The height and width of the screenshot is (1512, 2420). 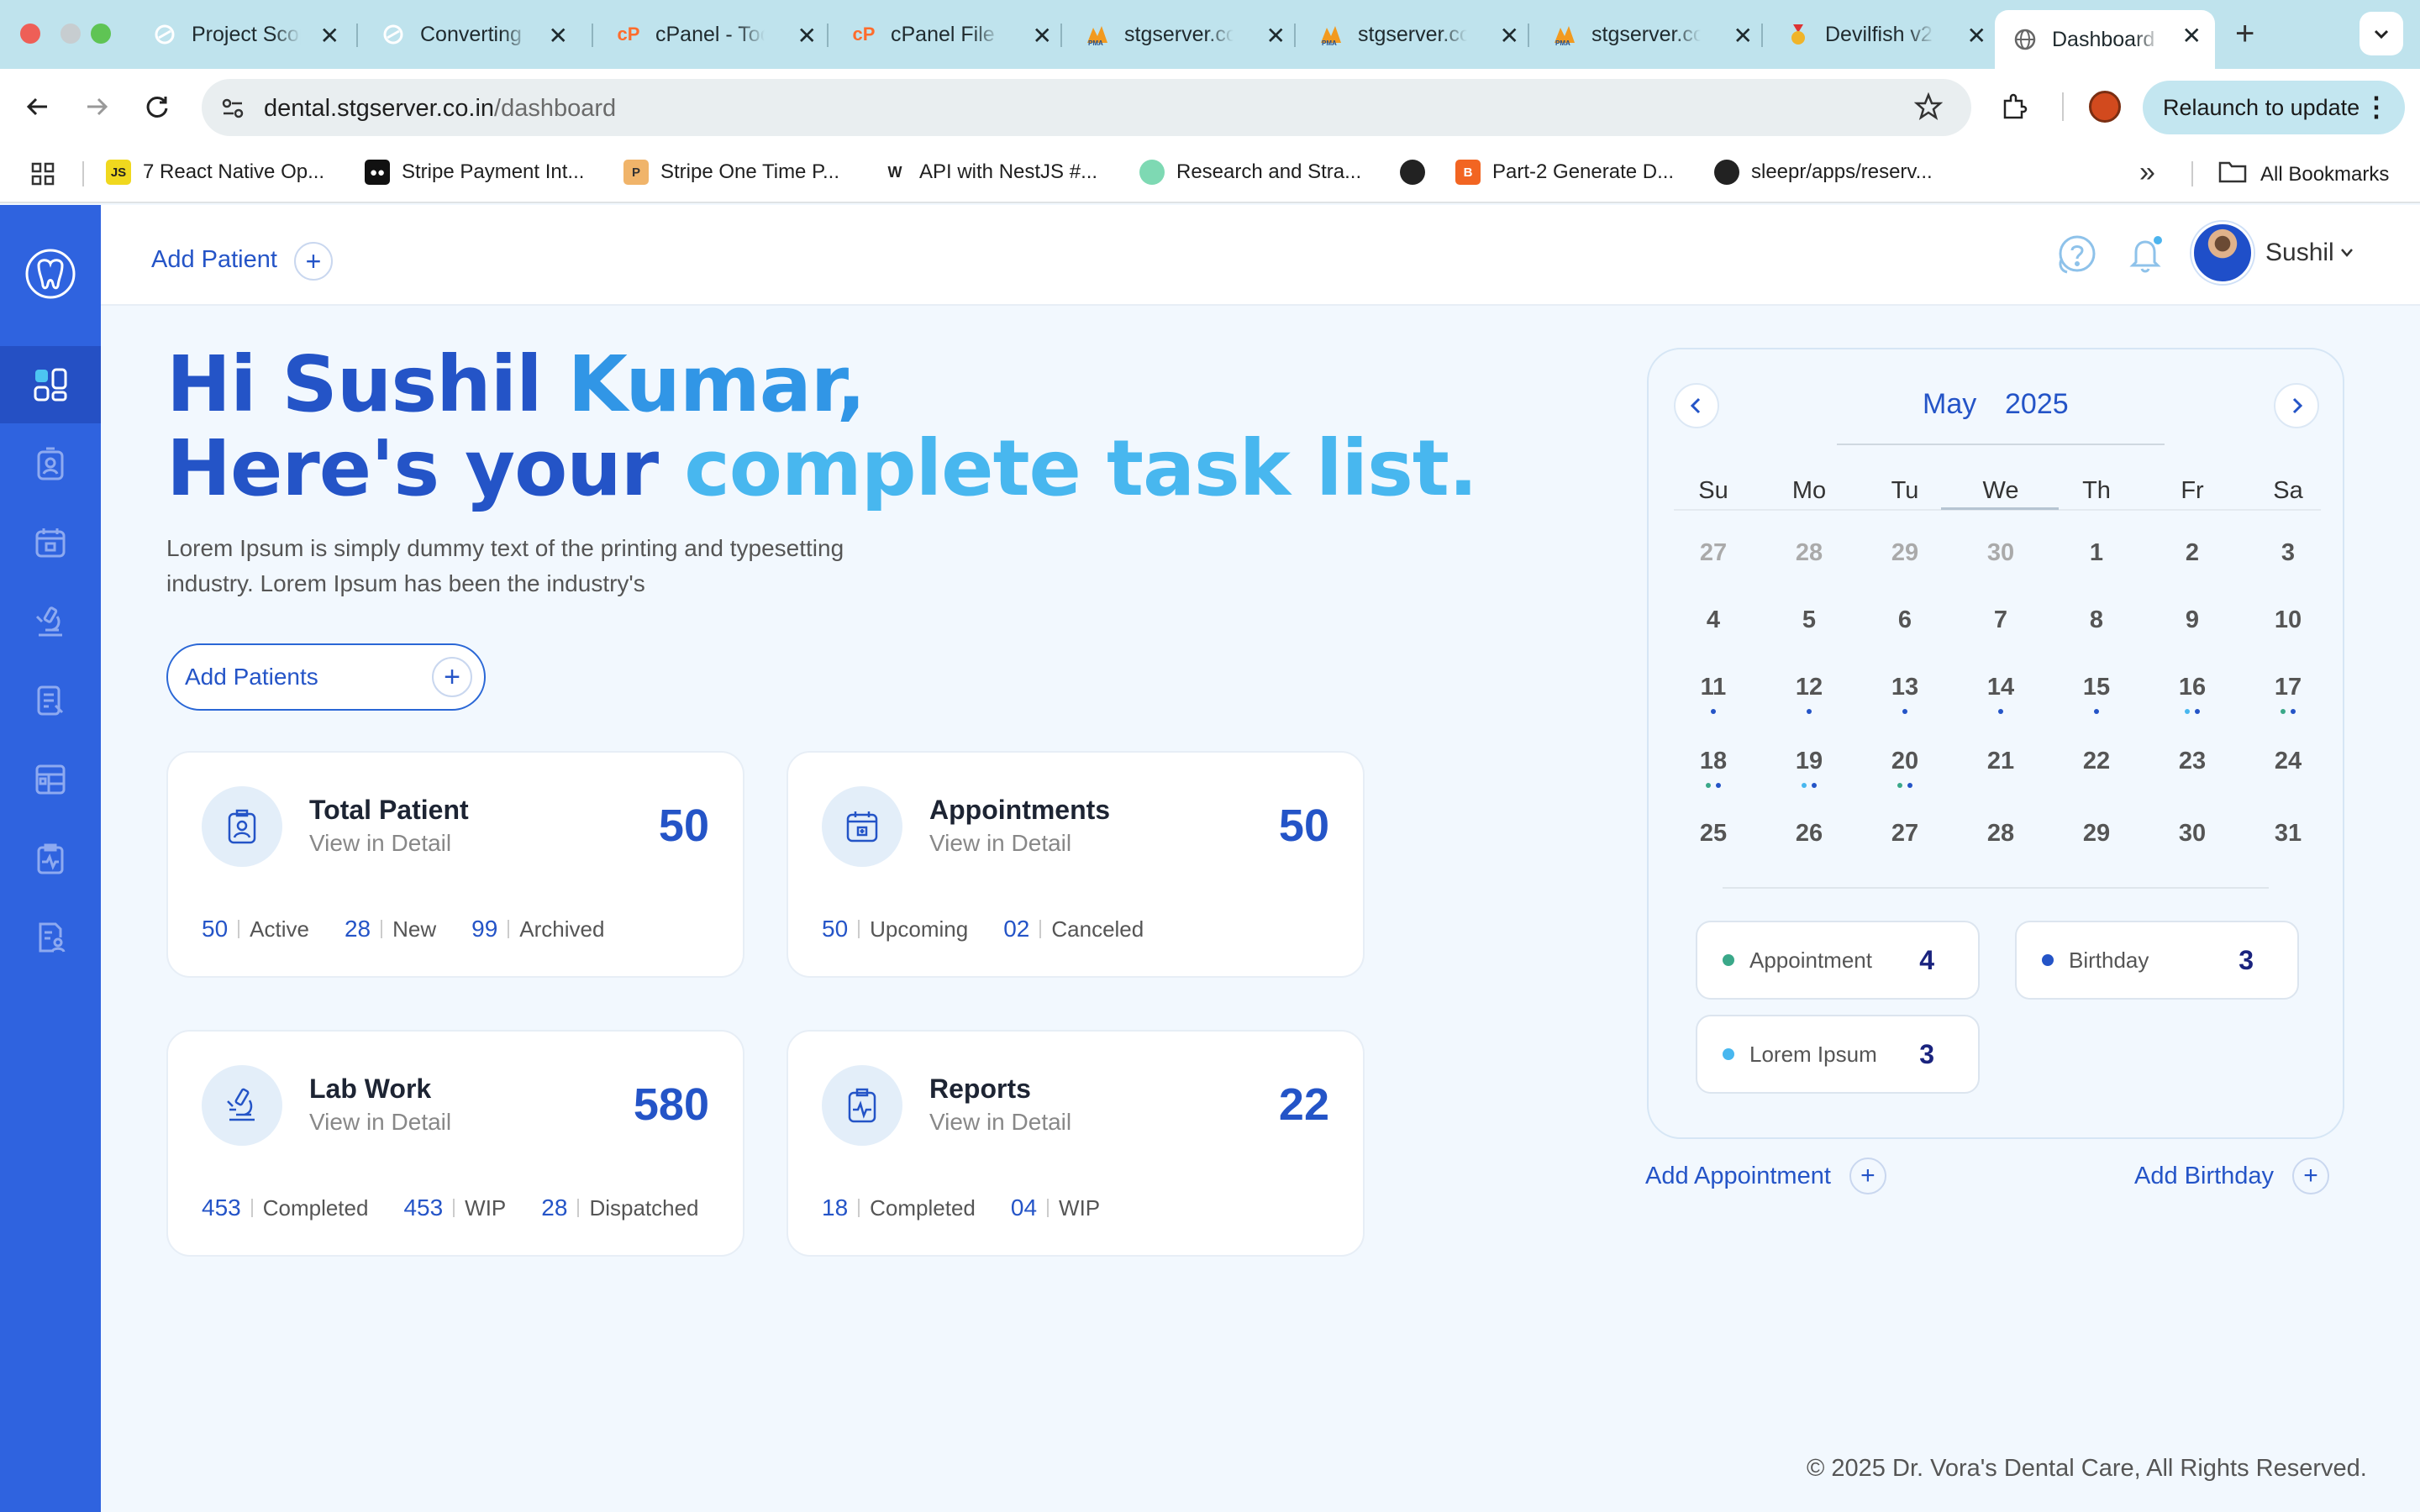 What do you see at coordinates (1809, 620) in the screenshot?
I see `calendar-day: 5` at bounding box center [1809, 620].